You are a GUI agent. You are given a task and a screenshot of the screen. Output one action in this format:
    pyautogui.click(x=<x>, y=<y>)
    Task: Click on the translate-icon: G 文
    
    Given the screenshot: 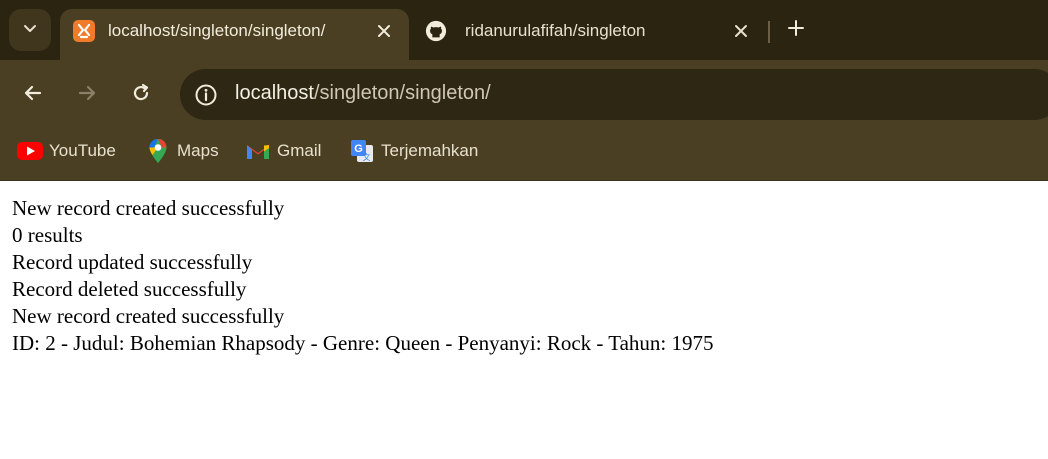 What is the action you would take?
    pyautogui.click(x=362, y=151)
    